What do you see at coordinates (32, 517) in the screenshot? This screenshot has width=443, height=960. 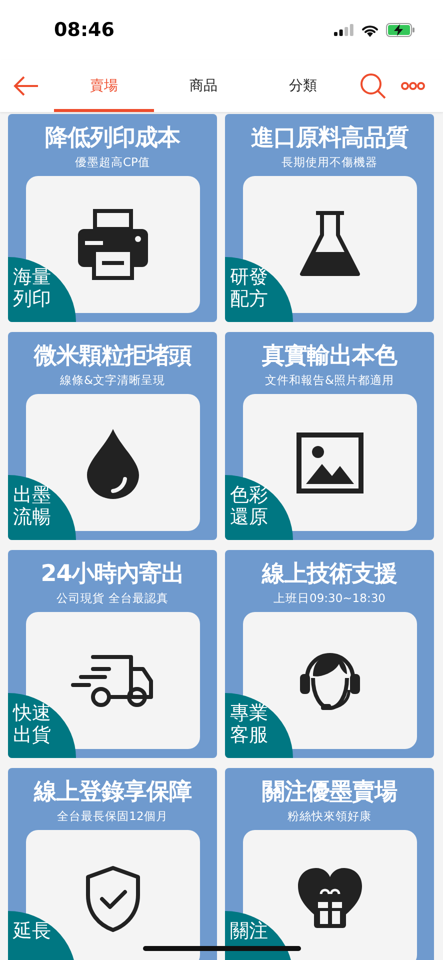 I see `badge-text: 流暢` at bounding box center [32, 517].